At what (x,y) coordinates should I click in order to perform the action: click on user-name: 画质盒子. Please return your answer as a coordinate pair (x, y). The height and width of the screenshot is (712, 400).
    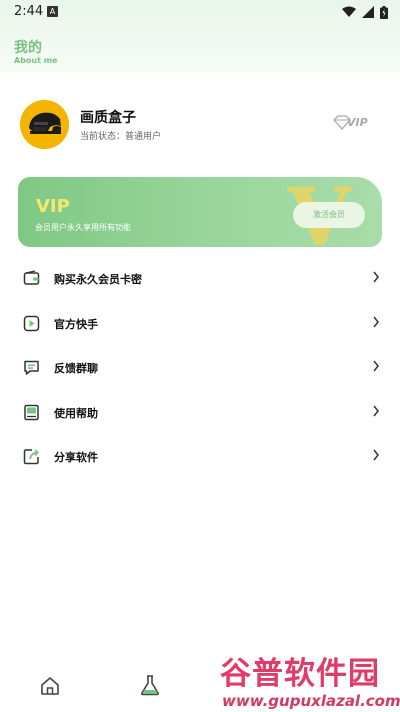
    Looking at the image, I should click on (108, 118).